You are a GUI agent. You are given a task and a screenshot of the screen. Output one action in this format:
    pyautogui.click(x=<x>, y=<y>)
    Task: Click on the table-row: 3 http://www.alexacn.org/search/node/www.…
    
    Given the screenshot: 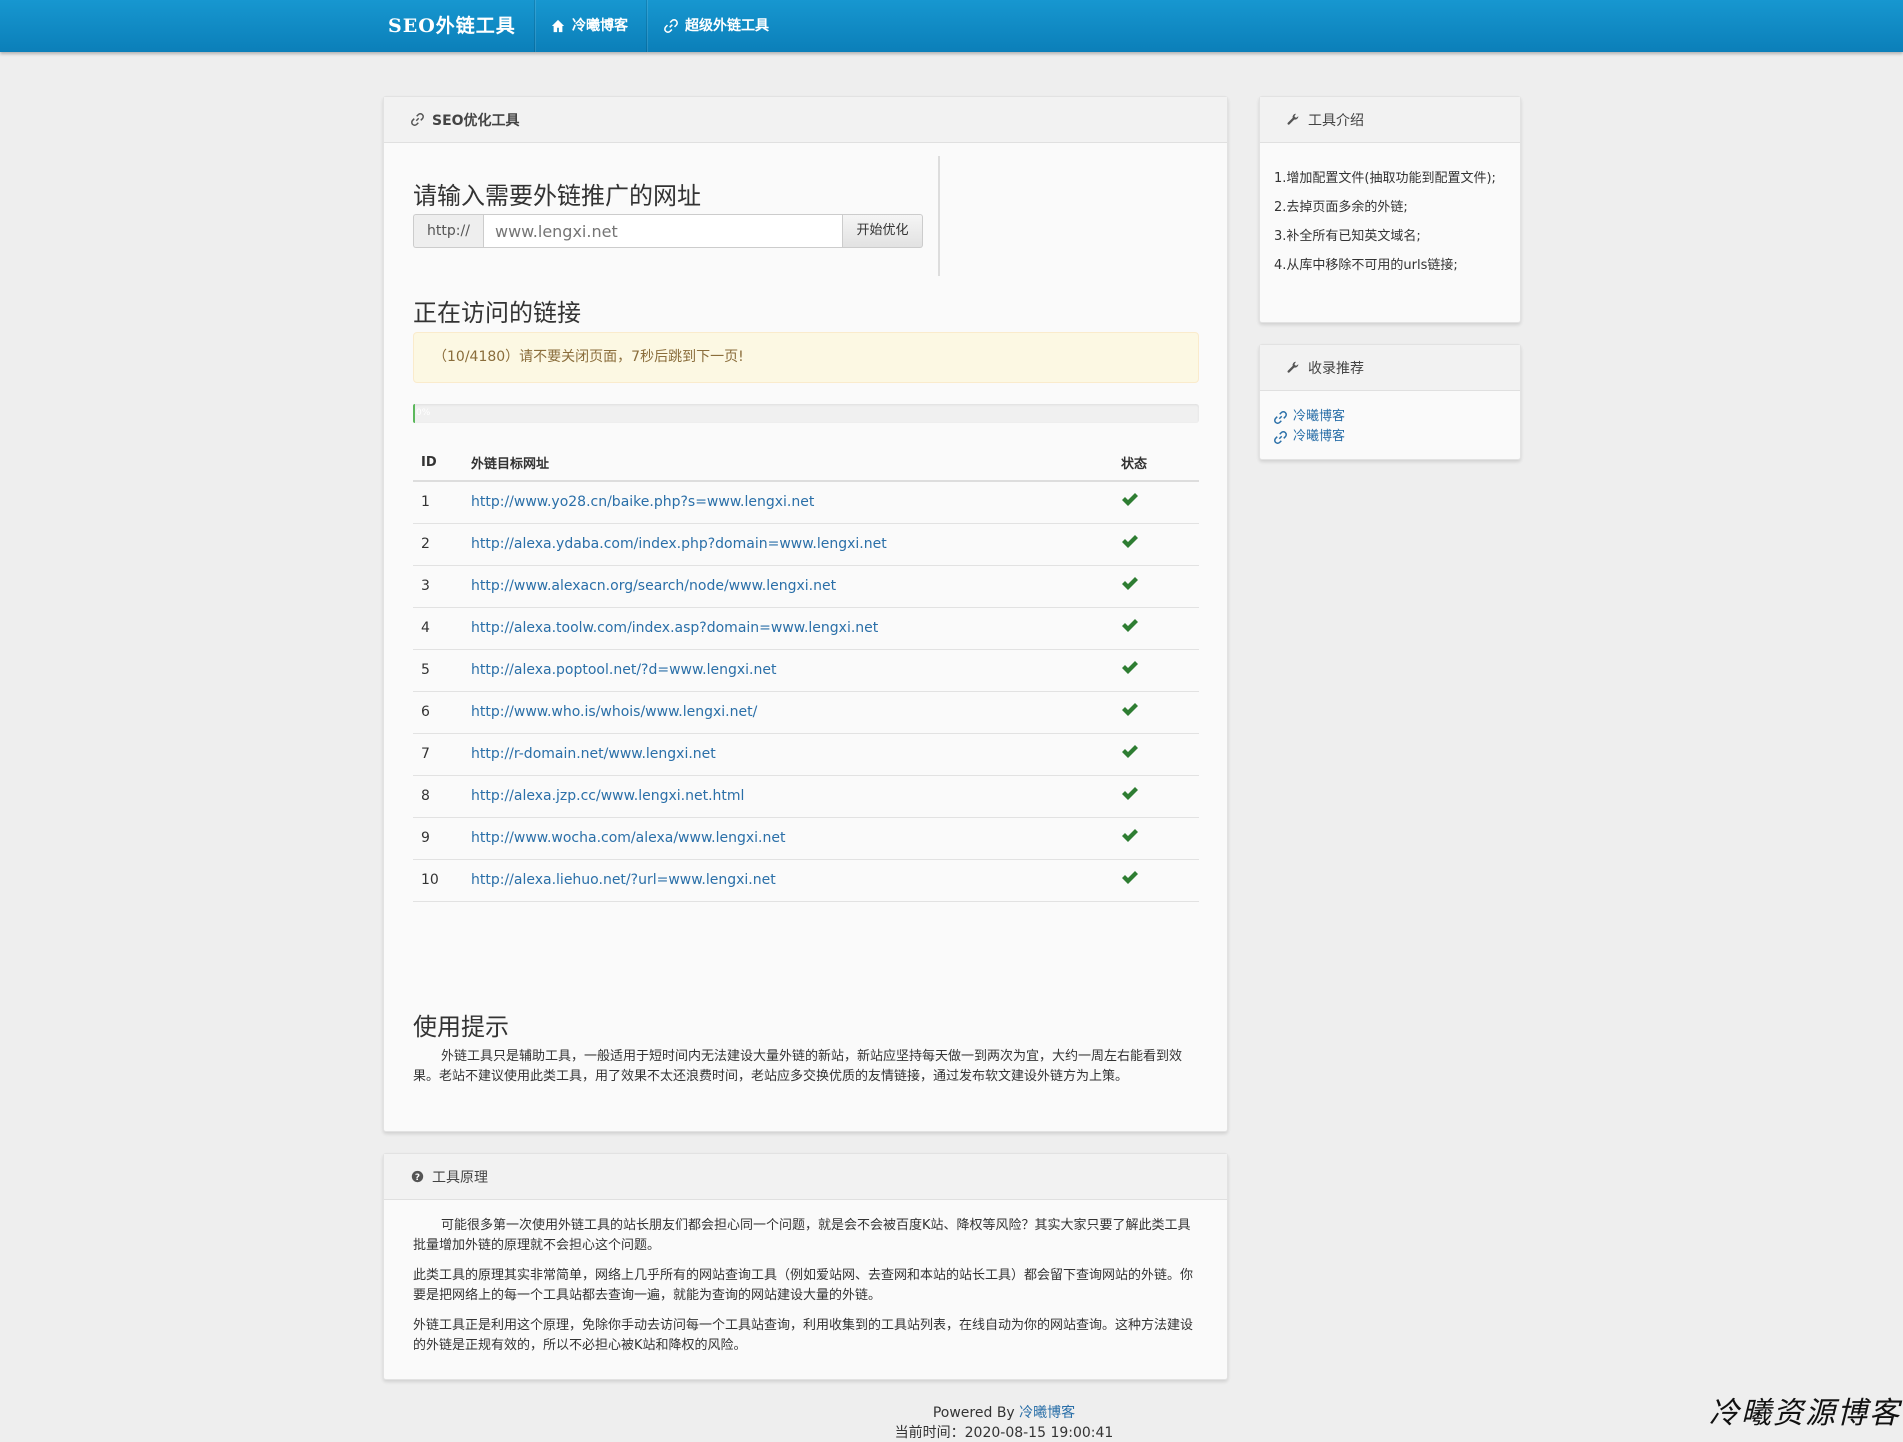 What is the action you would take?
    pyautogui.click(x=806, y=586)
    